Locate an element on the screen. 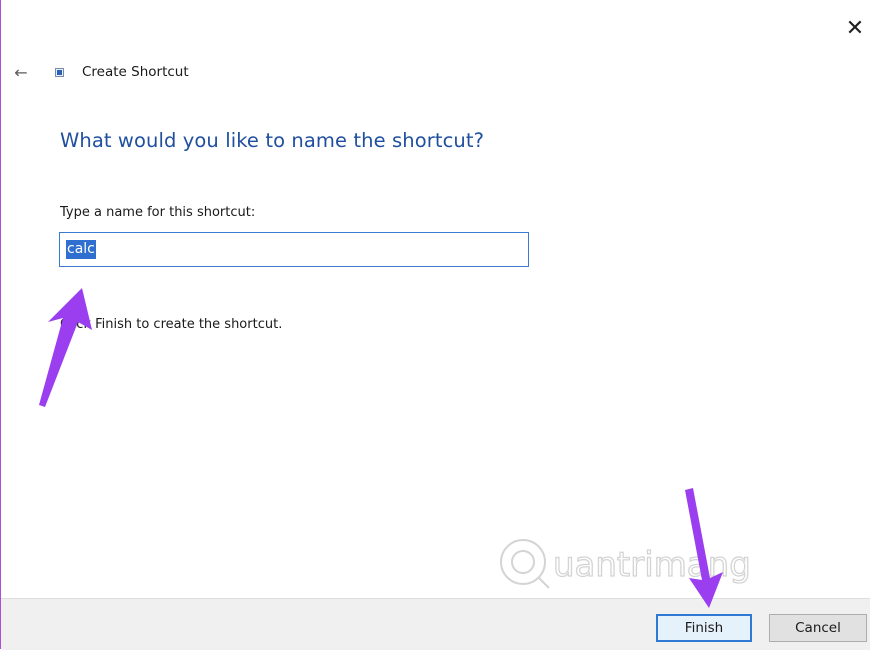 This screenshot has height=650, width=870. cancel-button: Cancel is located at coordinates (818, 628).